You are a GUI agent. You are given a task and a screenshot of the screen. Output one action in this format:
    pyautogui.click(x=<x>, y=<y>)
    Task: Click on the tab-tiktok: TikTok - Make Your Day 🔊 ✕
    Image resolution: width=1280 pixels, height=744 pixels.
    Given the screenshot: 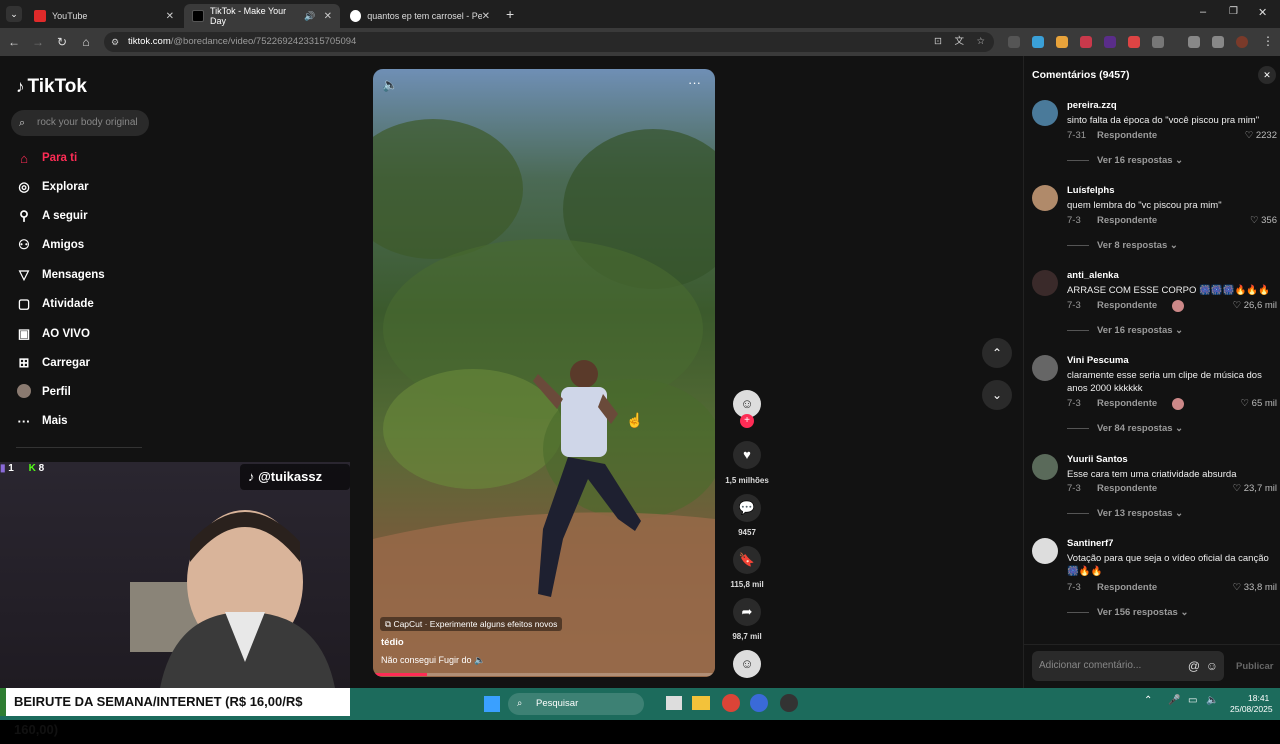 What is the action you would take?
    pyautogui.click(x=262, y=16)
    